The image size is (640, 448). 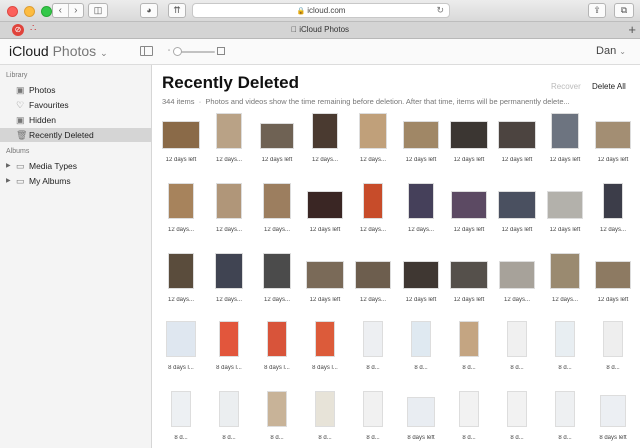 I want to click on forward-button: ›, so click(x=75, y=10).